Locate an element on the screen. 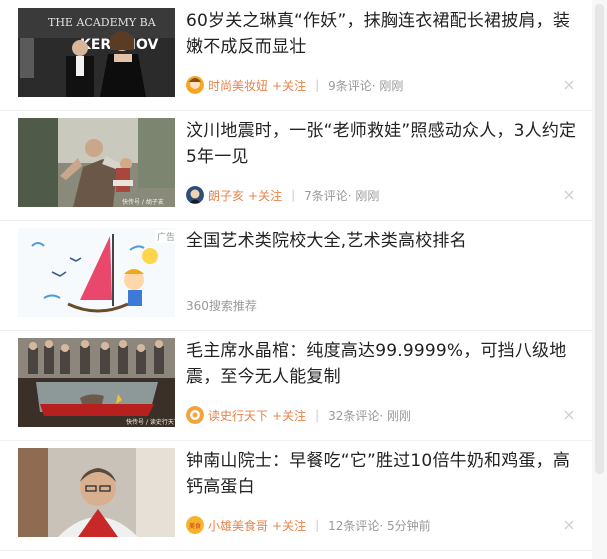 The height and width of the screenshot is (559, 607). comment-count: 9条评论 is located at coordinates (350, 85).